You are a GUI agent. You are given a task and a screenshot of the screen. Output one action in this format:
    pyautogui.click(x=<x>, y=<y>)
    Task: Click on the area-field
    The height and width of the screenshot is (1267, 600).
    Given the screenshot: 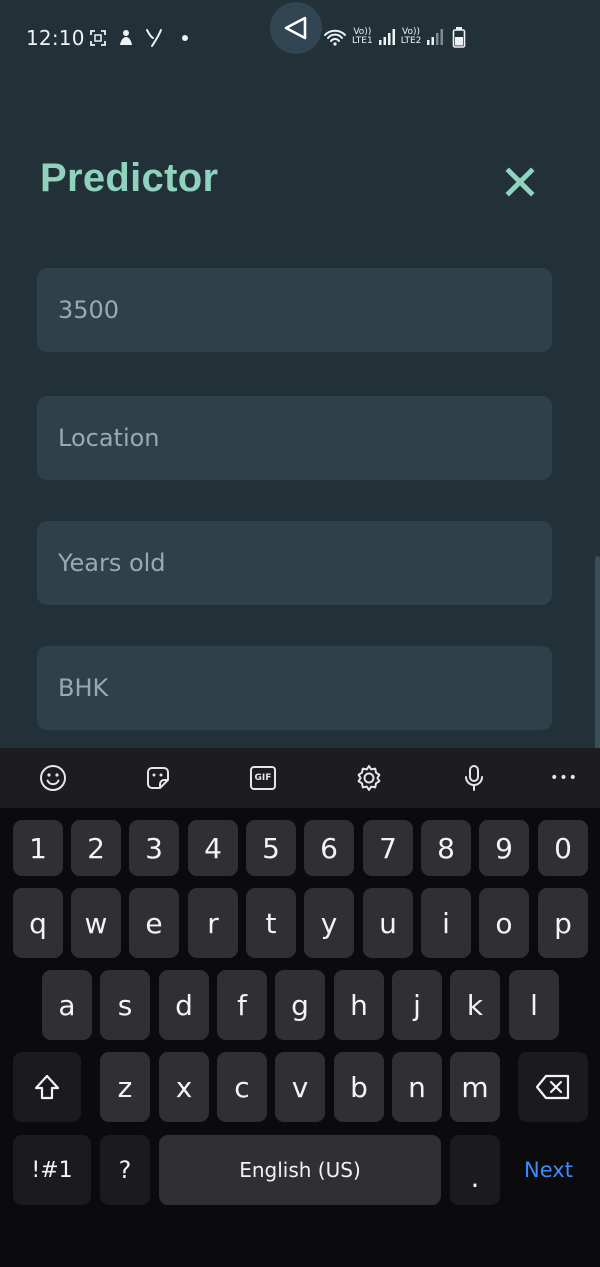 What is the action you would take?
    pyautogui.click(x=294, y=310)
    